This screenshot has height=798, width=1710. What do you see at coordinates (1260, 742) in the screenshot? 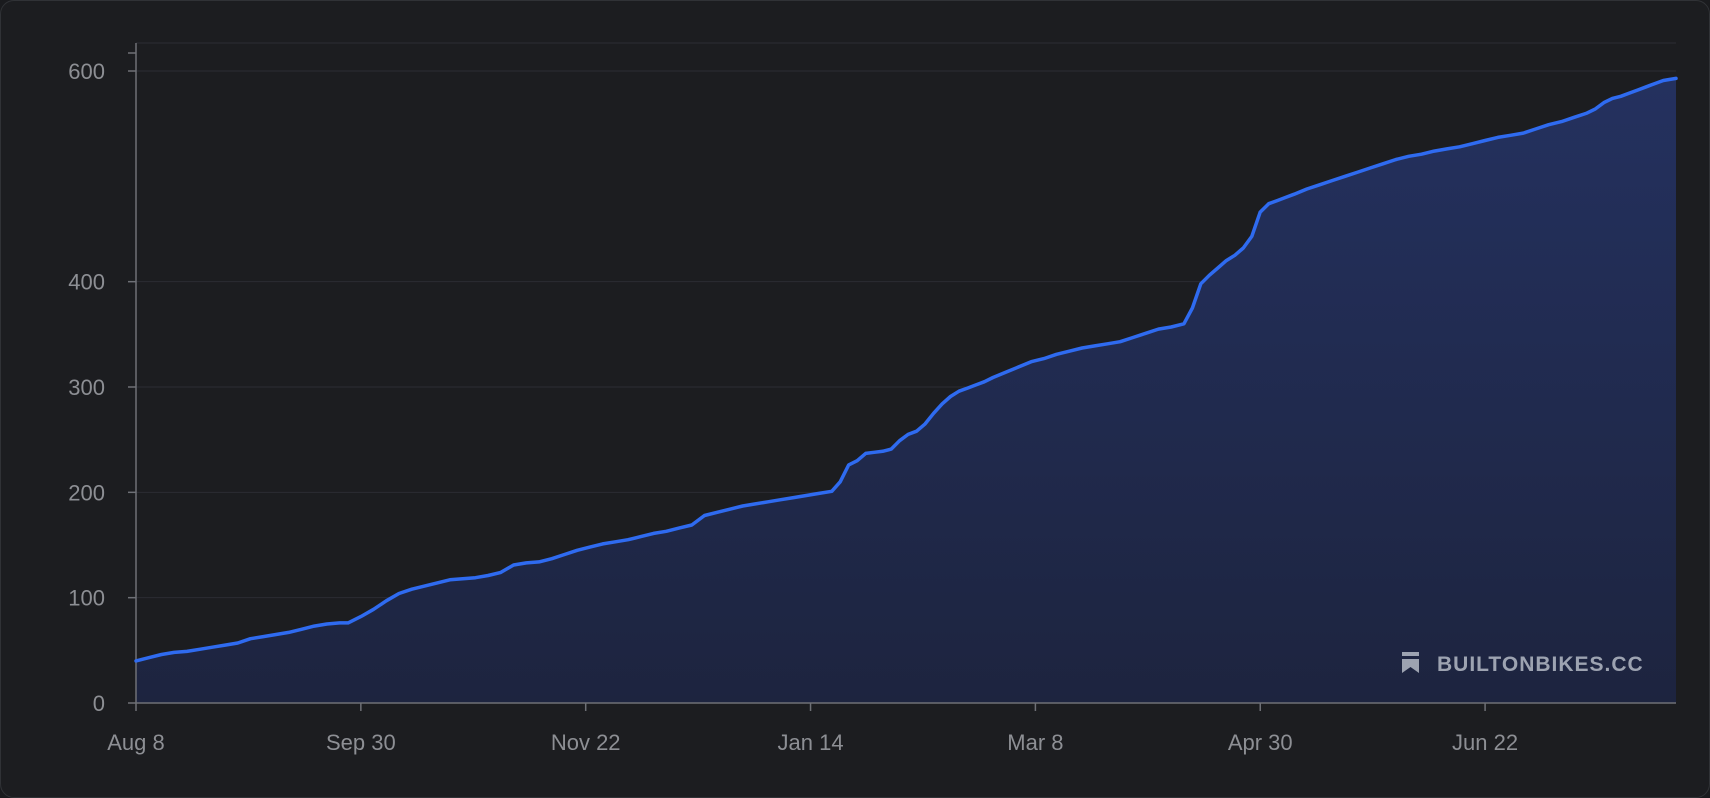
I see `x-tick-label: Apr 30` at bounding box center [1260, 742].